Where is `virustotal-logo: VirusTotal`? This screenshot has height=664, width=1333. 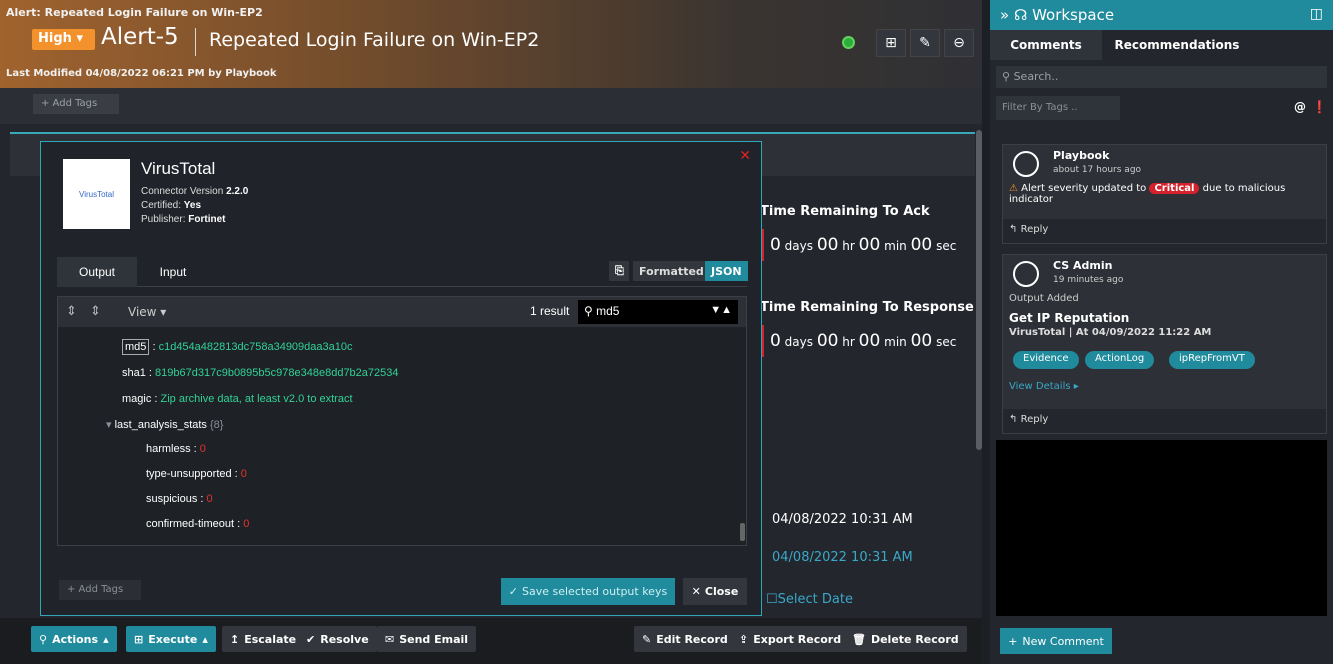 virustotal-logo: VirusTotal is located at coordinates (96, 194).